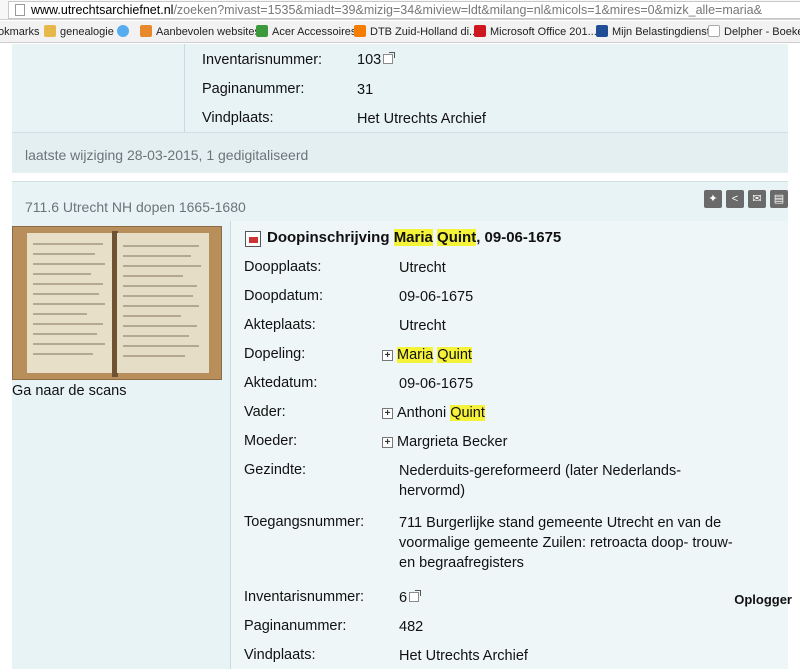  Describe the element at coordinates (253, 89) in the screenshot. I see `paginanummer-label: Paginanummer:` at that location.